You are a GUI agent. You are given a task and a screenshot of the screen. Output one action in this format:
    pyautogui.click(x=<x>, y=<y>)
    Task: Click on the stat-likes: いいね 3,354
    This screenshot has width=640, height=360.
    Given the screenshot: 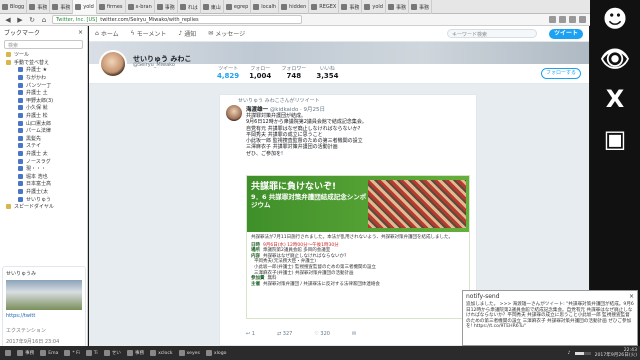 What is the action you would take?
    pyautogui.click(x=327, y=72)
    